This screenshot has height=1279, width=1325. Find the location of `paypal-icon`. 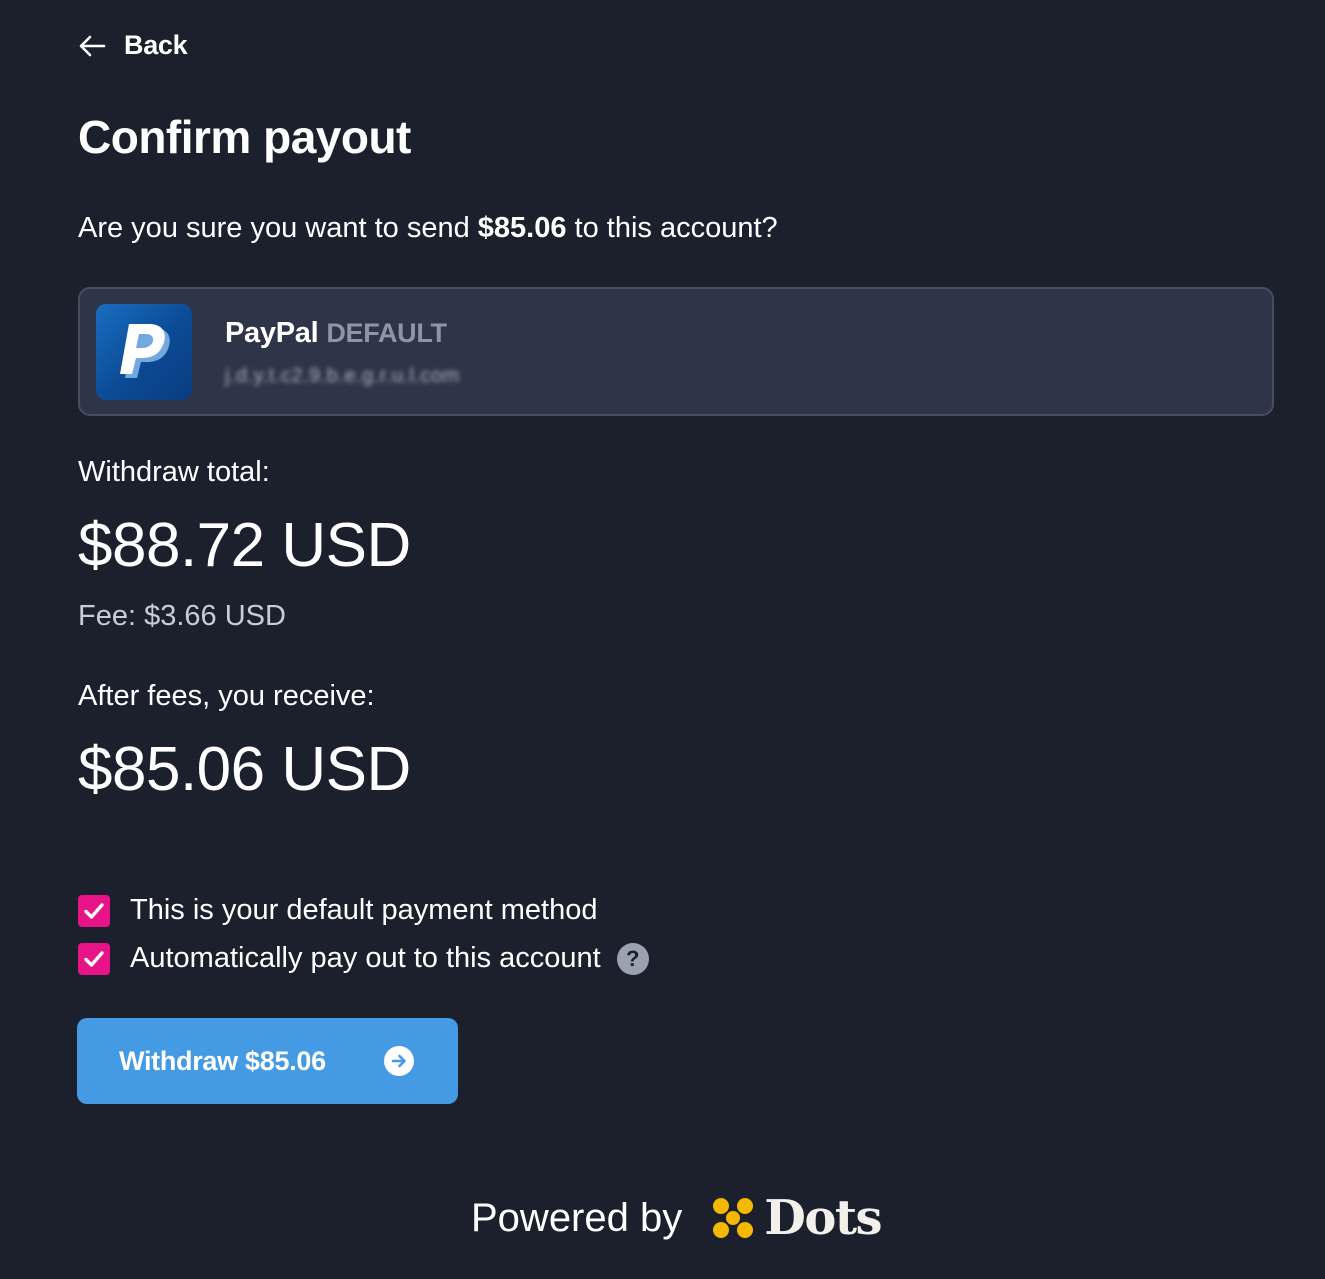

paypal-icon is located at coordinates (144, 352).